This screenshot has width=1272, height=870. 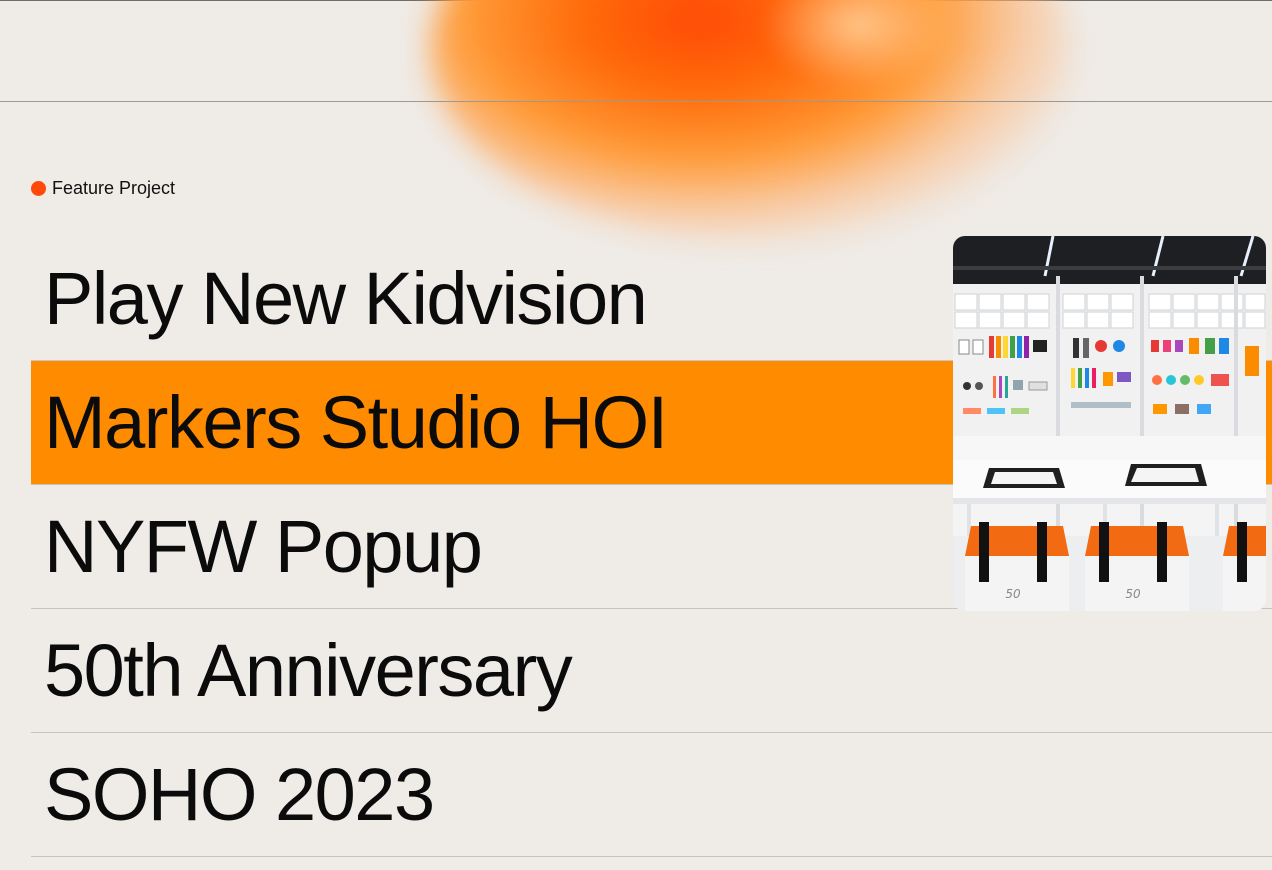 What do you see at coordinates (263, 546) in the screenshot?
I see `project-title: NYFW Popup` at bounding box center [263, 546].